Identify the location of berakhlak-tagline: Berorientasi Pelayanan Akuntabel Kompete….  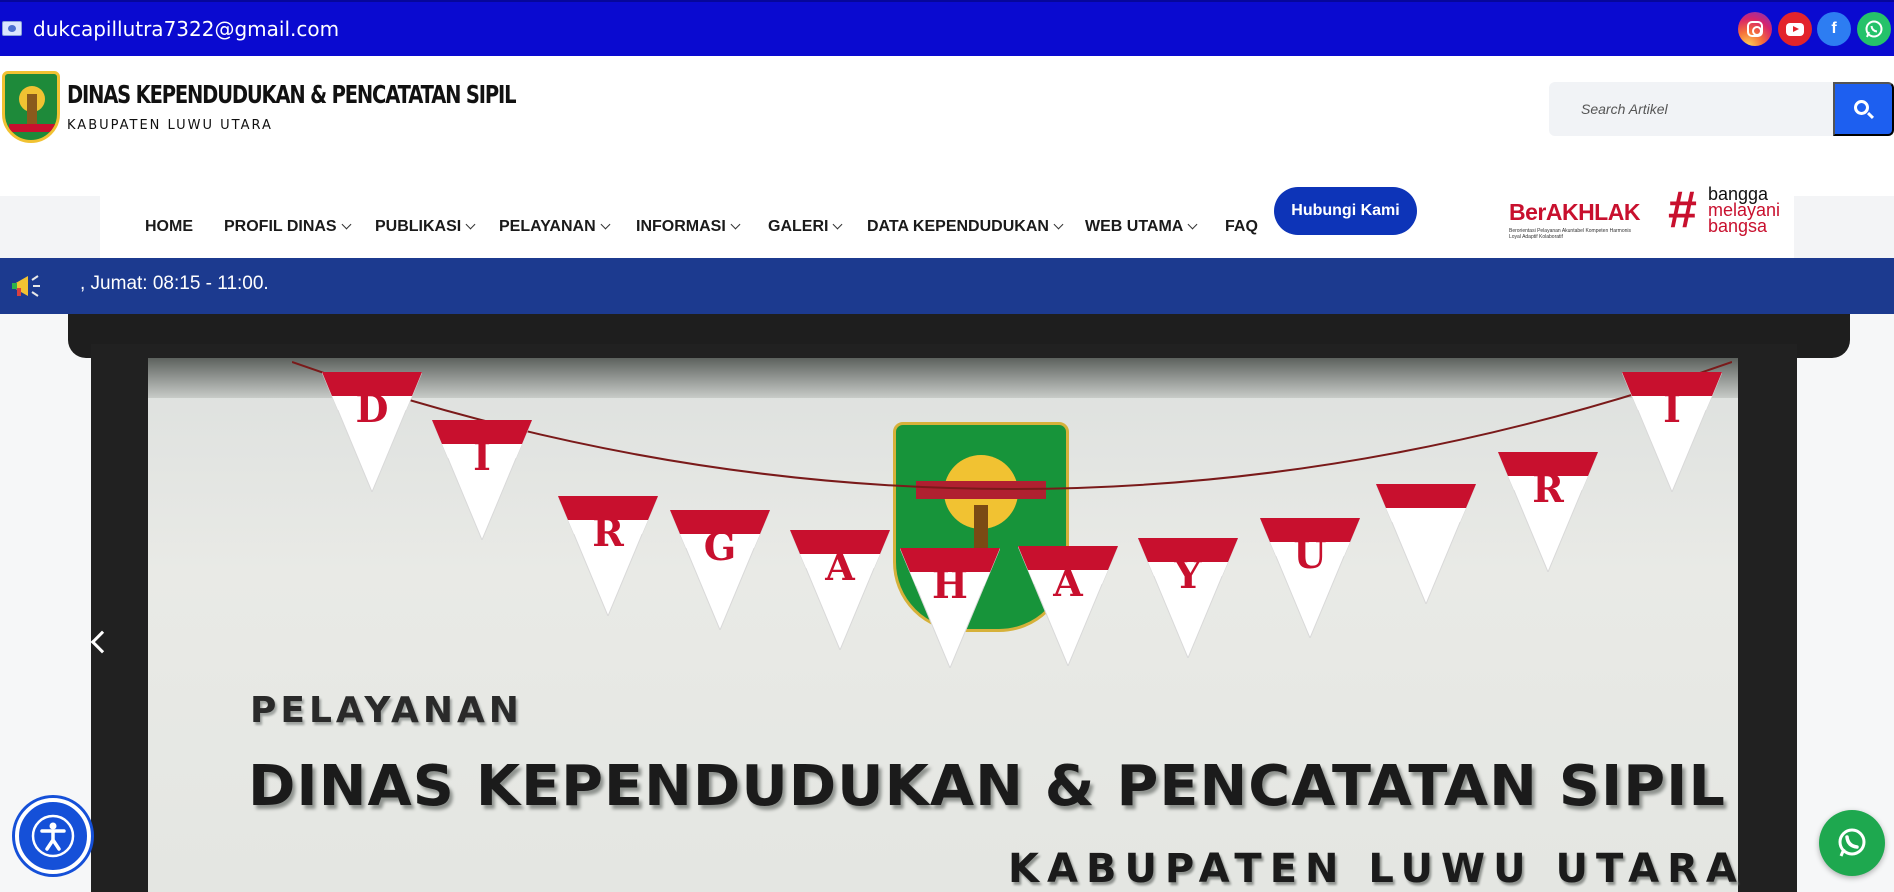
(1570, 234).